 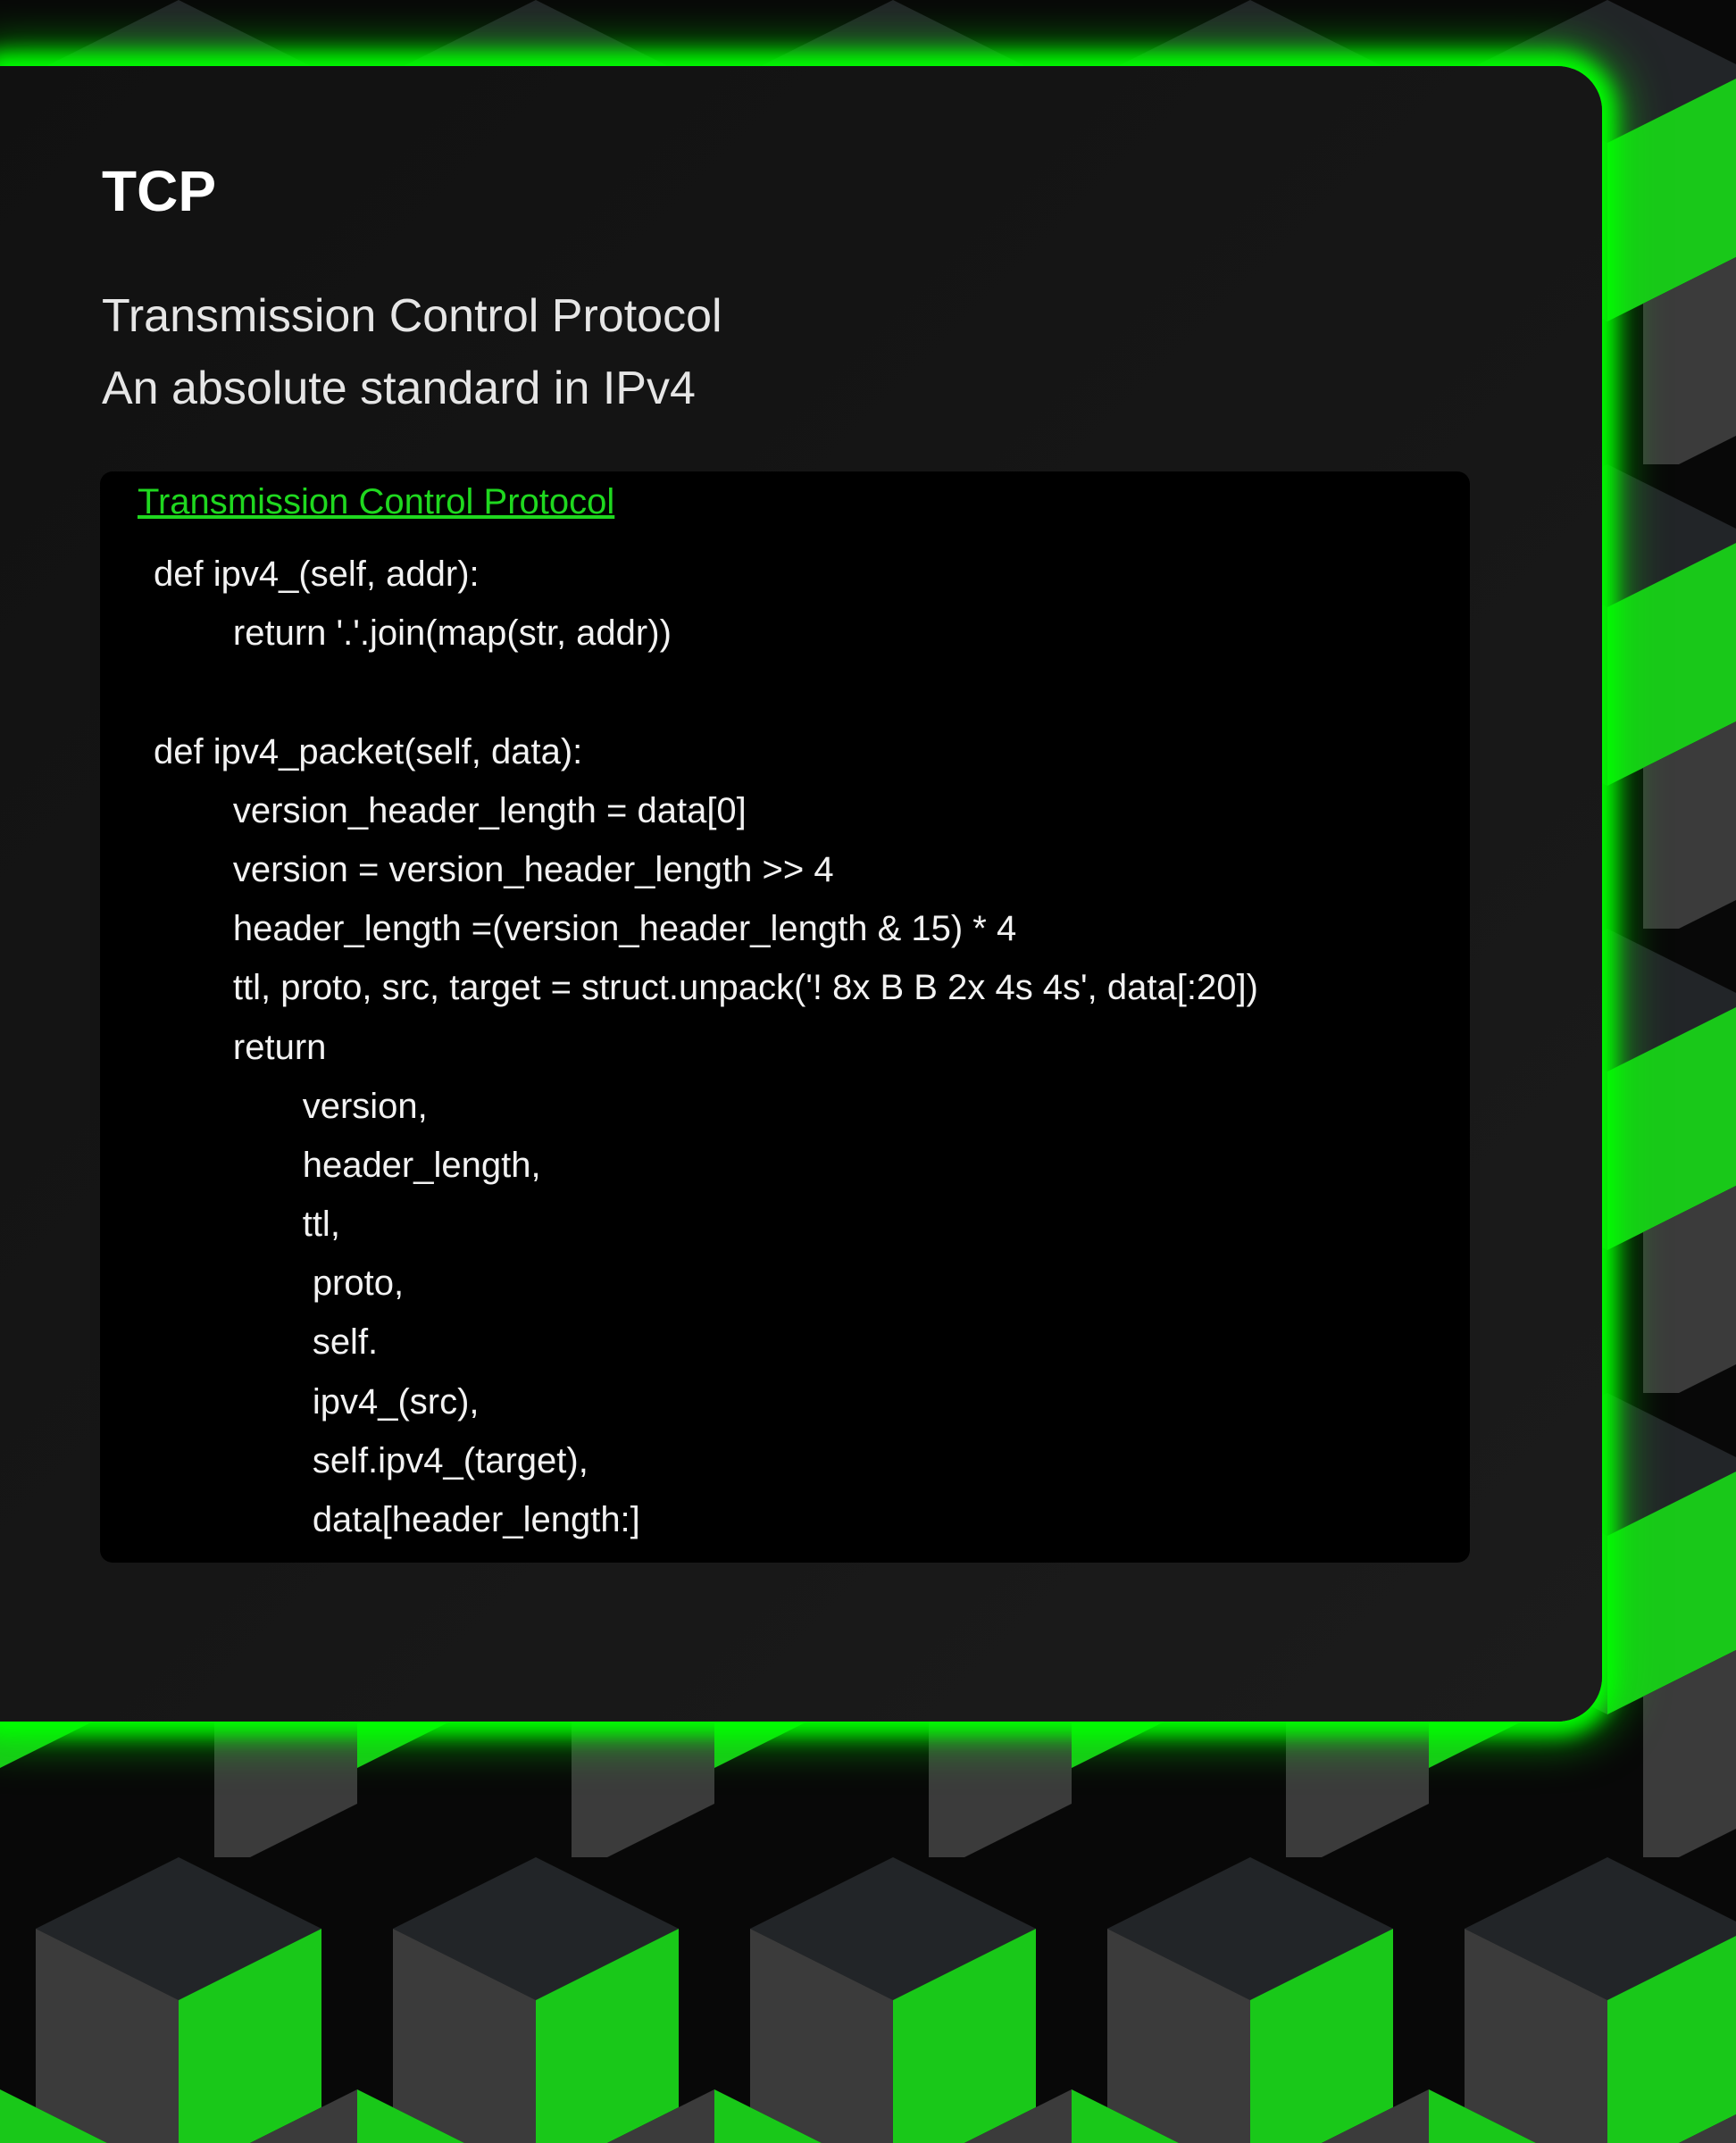 What do you see at coordinates (413, 633) in the screenshot?
I see `code-line: return '.'.join(map(str, addr))` at bounding box center [413, 633].